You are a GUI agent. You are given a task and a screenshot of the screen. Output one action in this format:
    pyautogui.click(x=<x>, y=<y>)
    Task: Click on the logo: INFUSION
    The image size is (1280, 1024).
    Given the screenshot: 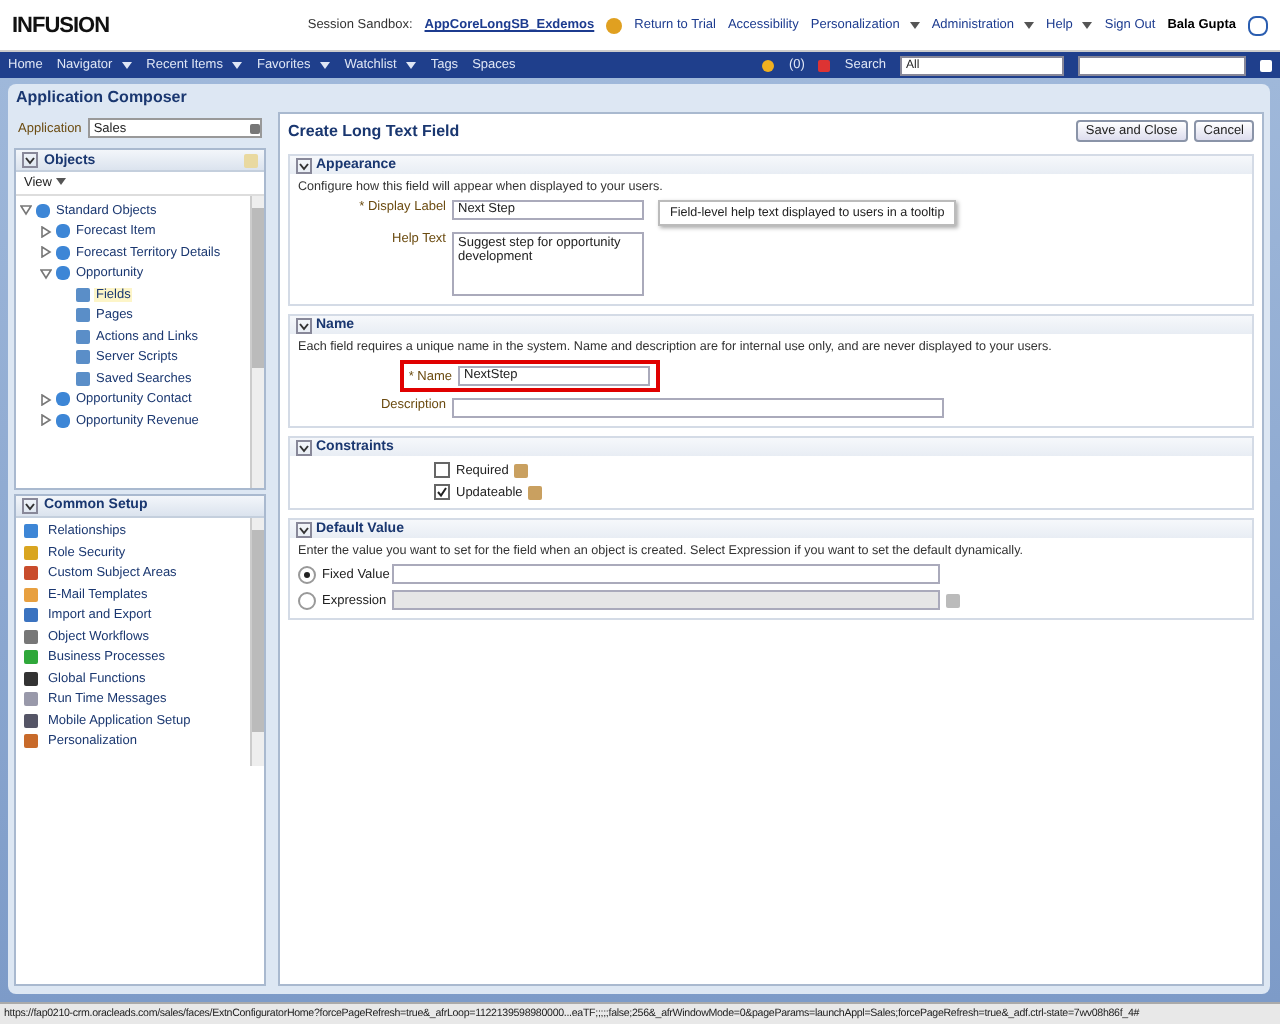 What is the action you would take?
    pyautogui.click(x=61, y=25)
    